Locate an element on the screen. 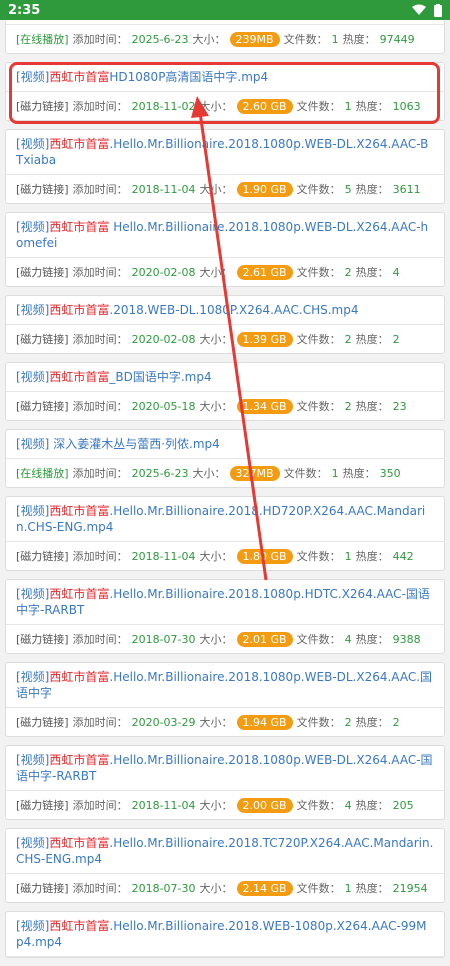 This screenshot has height=966, width=450. heat-value: 97449 is located at coordinates (397, 39).